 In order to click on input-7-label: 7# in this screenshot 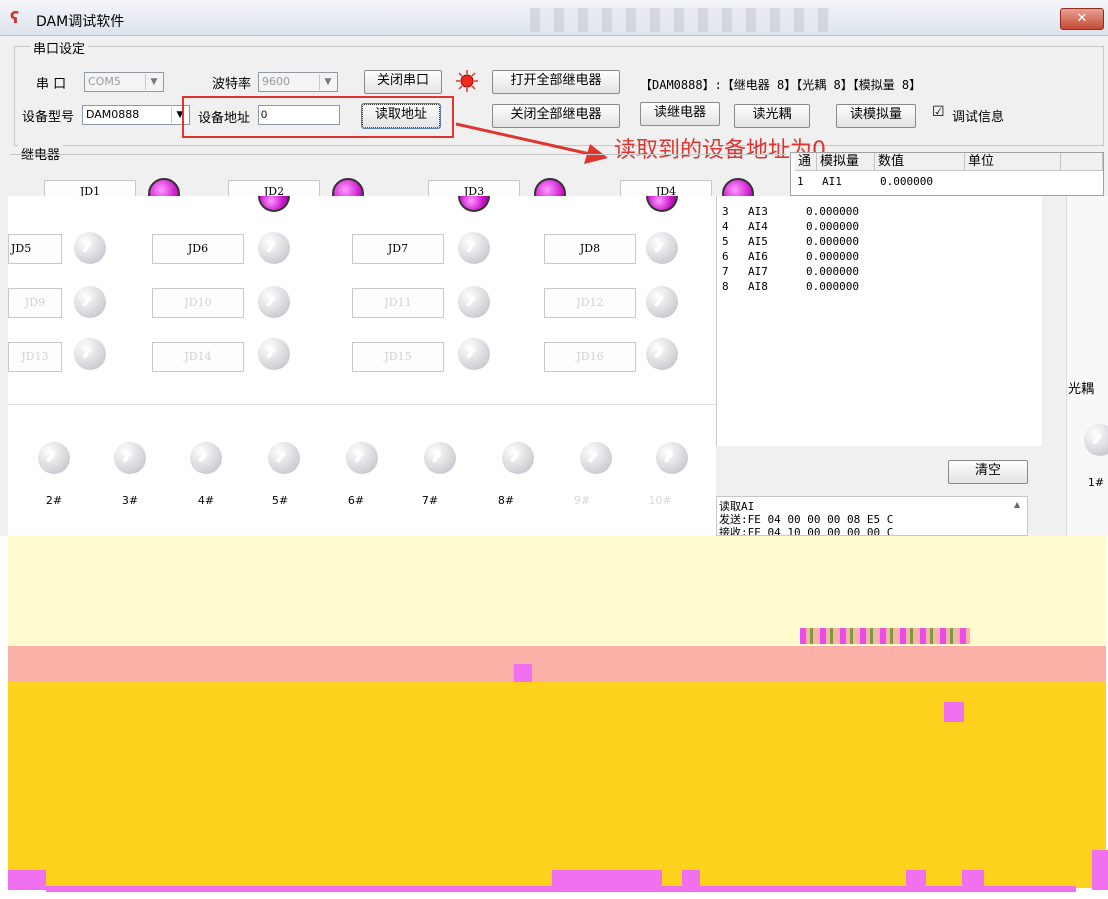, I will do `click(430, 500)`.